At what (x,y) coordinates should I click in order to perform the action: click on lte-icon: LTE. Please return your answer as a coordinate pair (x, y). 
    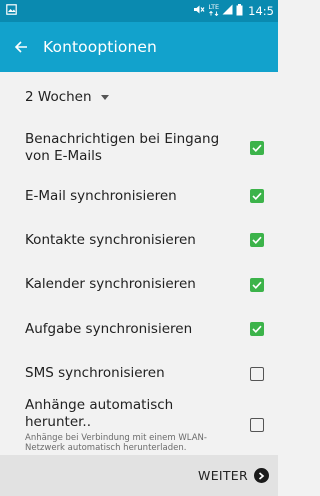
    Looking at the image, I should click on (213, 11).